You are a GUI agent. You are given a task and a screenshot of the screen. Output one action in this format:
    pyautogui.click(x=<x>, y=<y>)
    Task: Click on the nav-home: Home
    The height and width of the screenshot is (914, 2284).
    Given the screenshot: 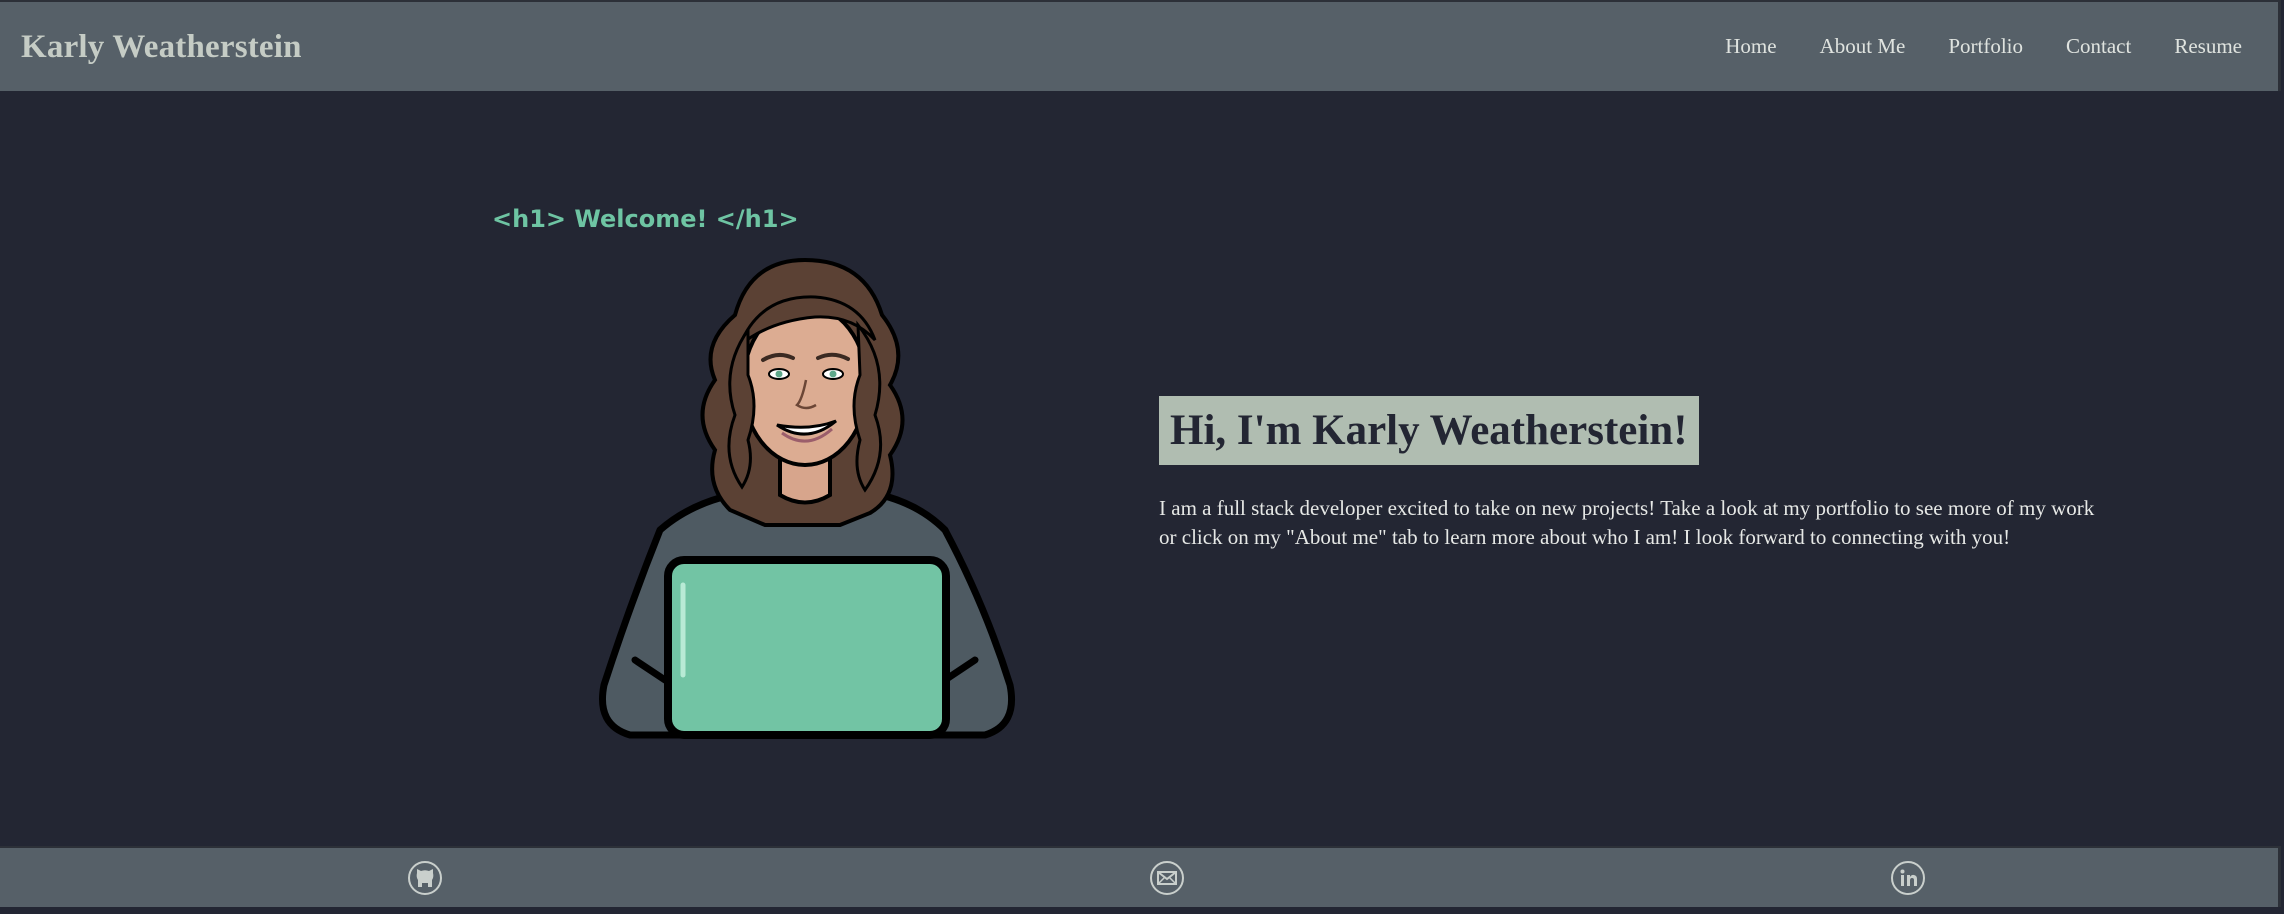 What is the action you would take?
    pyautogui.click(x=1750, y=46)
    